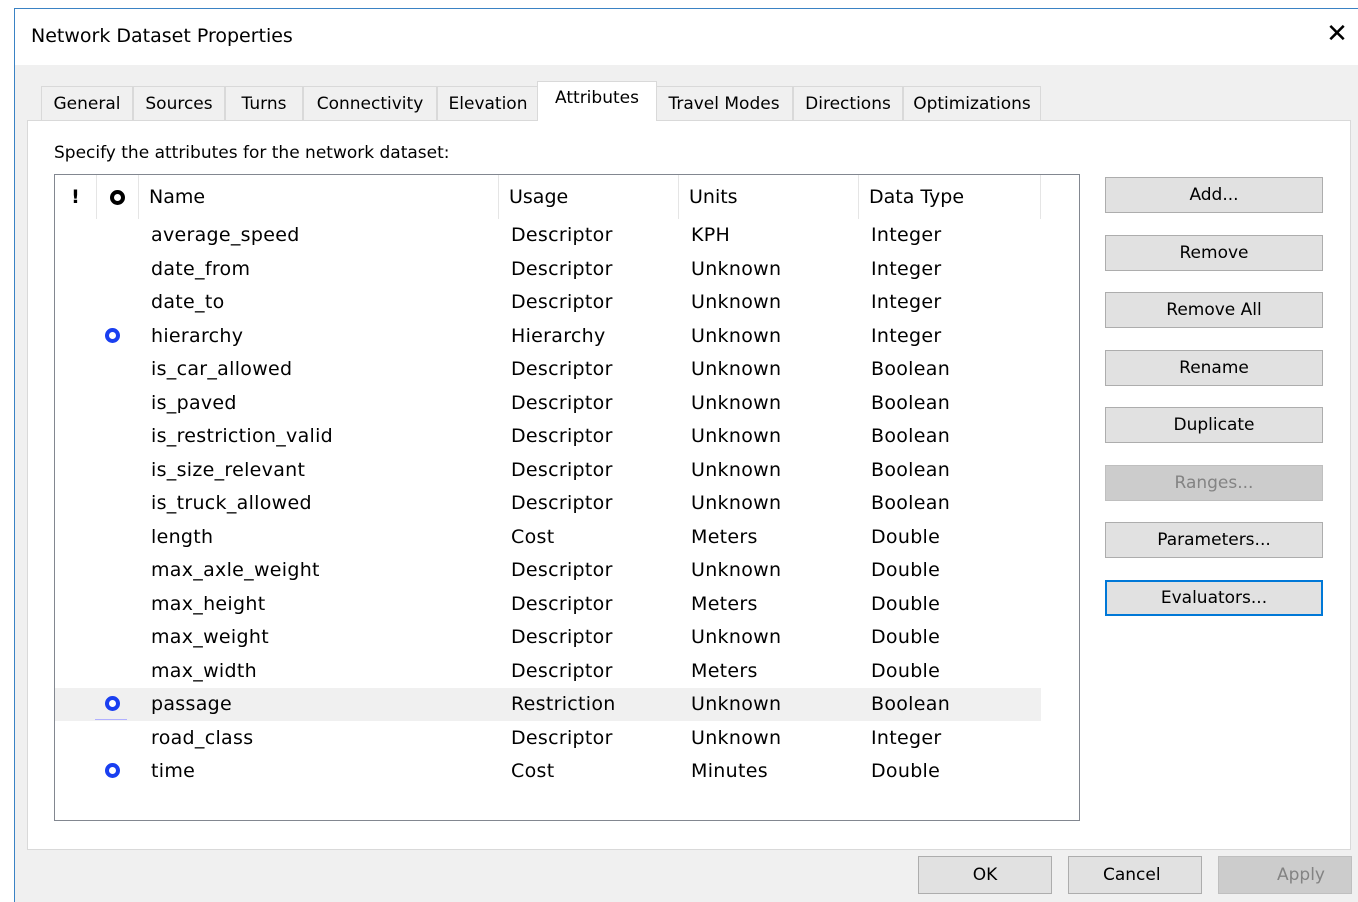  I want to click on table-row: is_paved Descriptor Unknown Boolean, so click(548, 403).